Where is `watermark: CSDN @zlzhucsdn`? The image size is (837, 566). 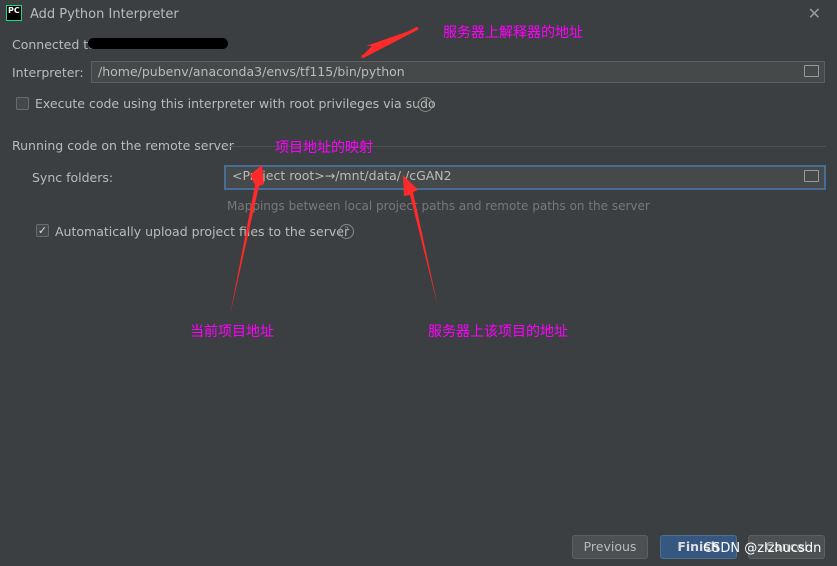
watermark: CSDN @zlzhucsdn is located at coordinates (762, 548).